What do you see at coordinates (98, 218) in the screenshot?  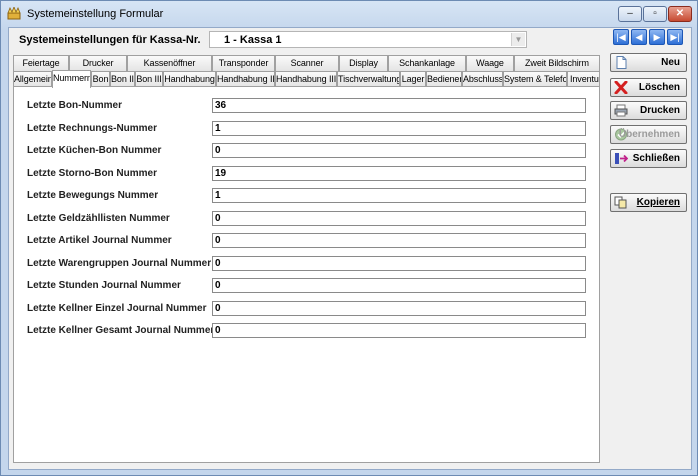 I see `field-label: Letzte Geldzähllisten Nummer` at bounding box center [98, 218].